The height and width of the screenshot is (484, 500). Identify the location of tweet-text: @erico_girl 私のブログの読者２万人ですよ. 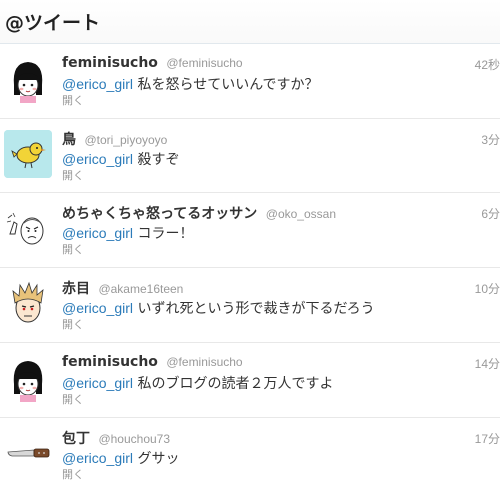
(281, 383).